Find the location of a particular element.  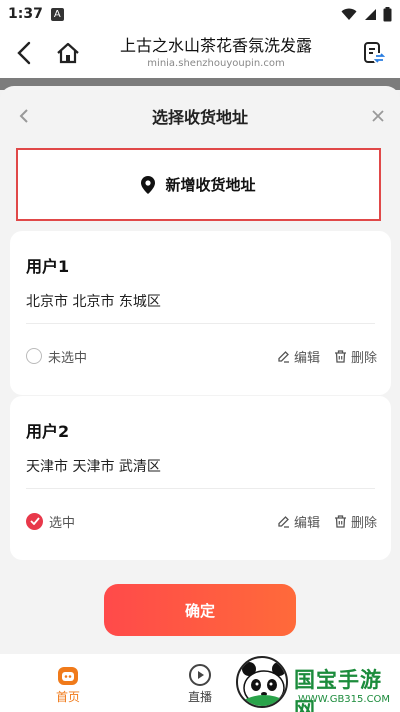

page-title: 上古之水山茶花香氛洗发露 is located at coordinates (215, 45).